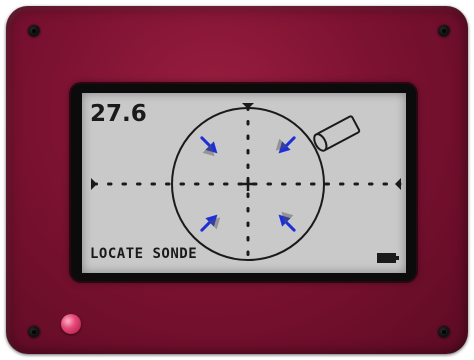 The height and width of the screenshot is (360, 474). What do you see at coordinates (287, 221) in the screenshot?
I see `arrow-bottom-right` at bounding box center [287, 221].